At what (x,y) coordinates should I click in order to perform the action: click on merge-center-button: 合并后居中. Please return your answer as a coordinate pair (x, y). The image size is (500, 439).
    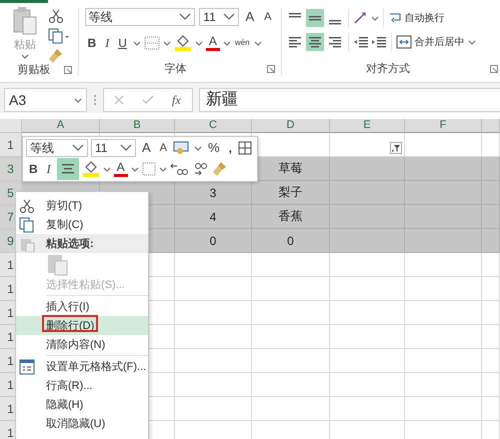
    Looking at the image, I should click on (436, 42).